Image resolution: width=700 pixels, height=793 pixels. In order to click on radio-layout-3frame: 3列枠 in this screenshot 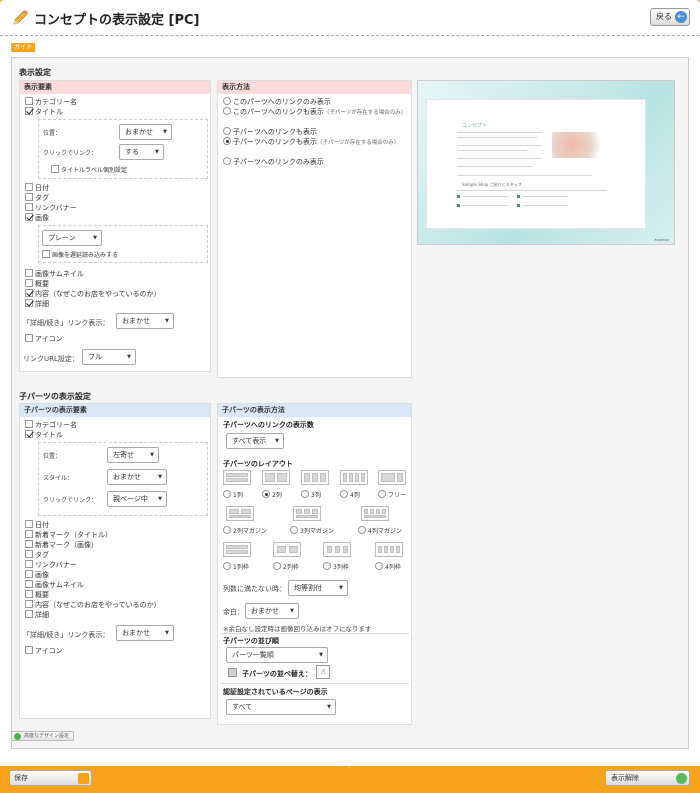, I will do `click(336, 567)`.